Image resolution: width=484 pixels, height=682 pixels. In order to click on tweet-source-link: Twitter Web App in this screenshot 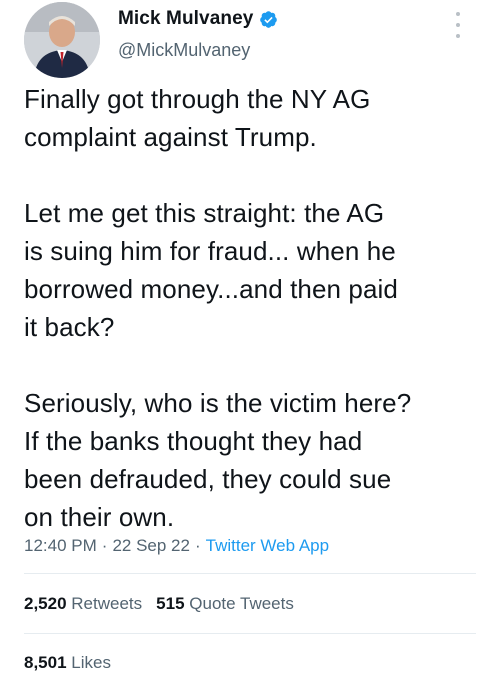, I will do `click(267, 545)`.